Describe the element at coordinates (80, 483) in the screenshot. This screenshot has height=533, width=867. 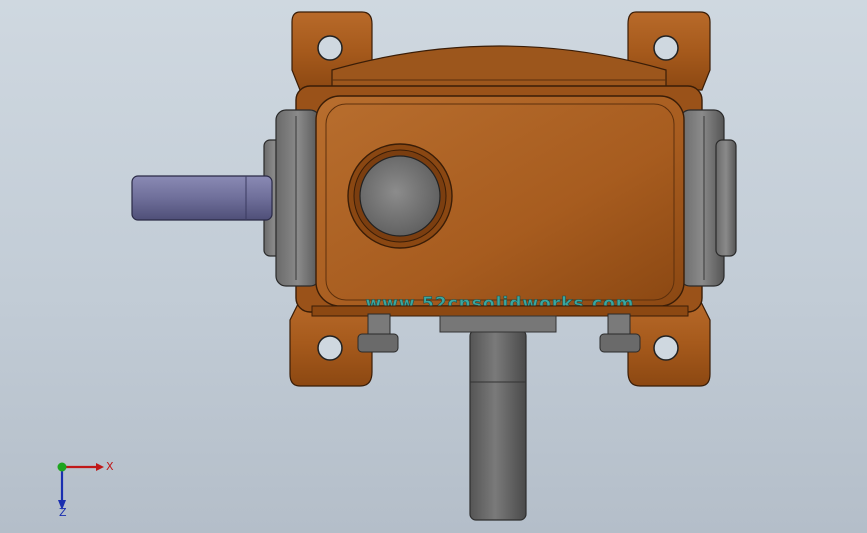
I see `orientation-triad: X Z` at that location.